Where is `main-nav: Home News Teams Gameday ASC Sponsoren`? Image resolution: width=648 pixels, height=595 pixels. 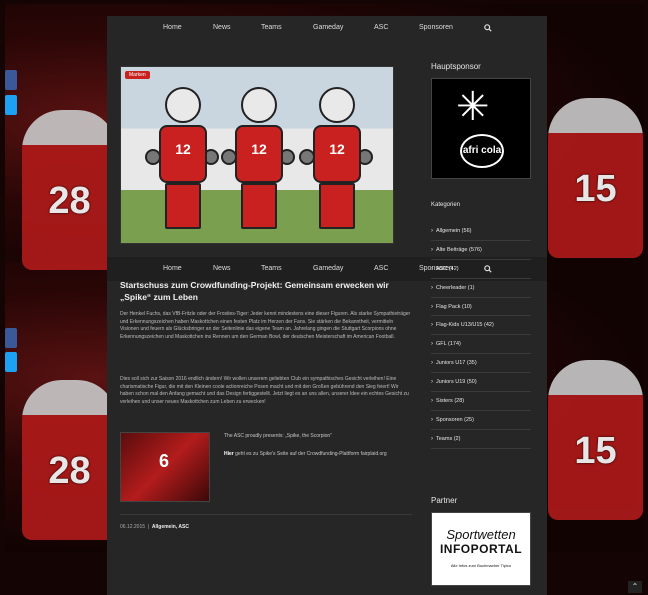
main-nav: Home News Teams Gameday ASC Sponsoren is located at coordinates (327, 28).